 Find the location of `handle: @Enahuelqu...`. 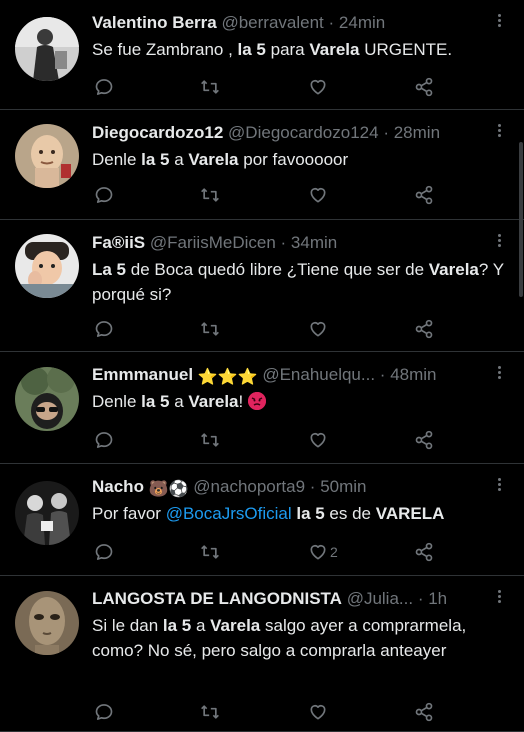

handle: @Enahuelqu... is located at coordinates (318, 374).